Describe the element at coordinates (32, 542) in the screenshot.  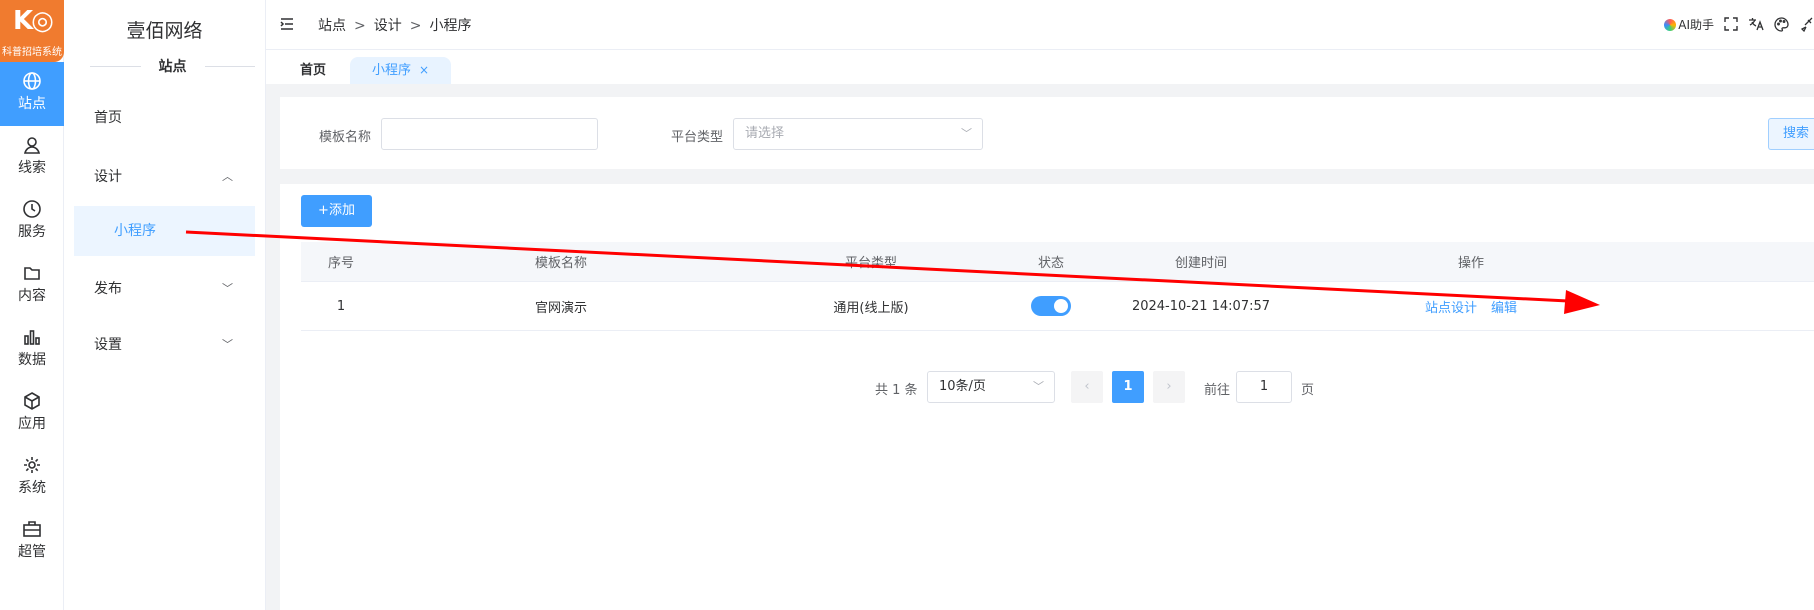
I see `rail-item-admin: 超管` at that location.